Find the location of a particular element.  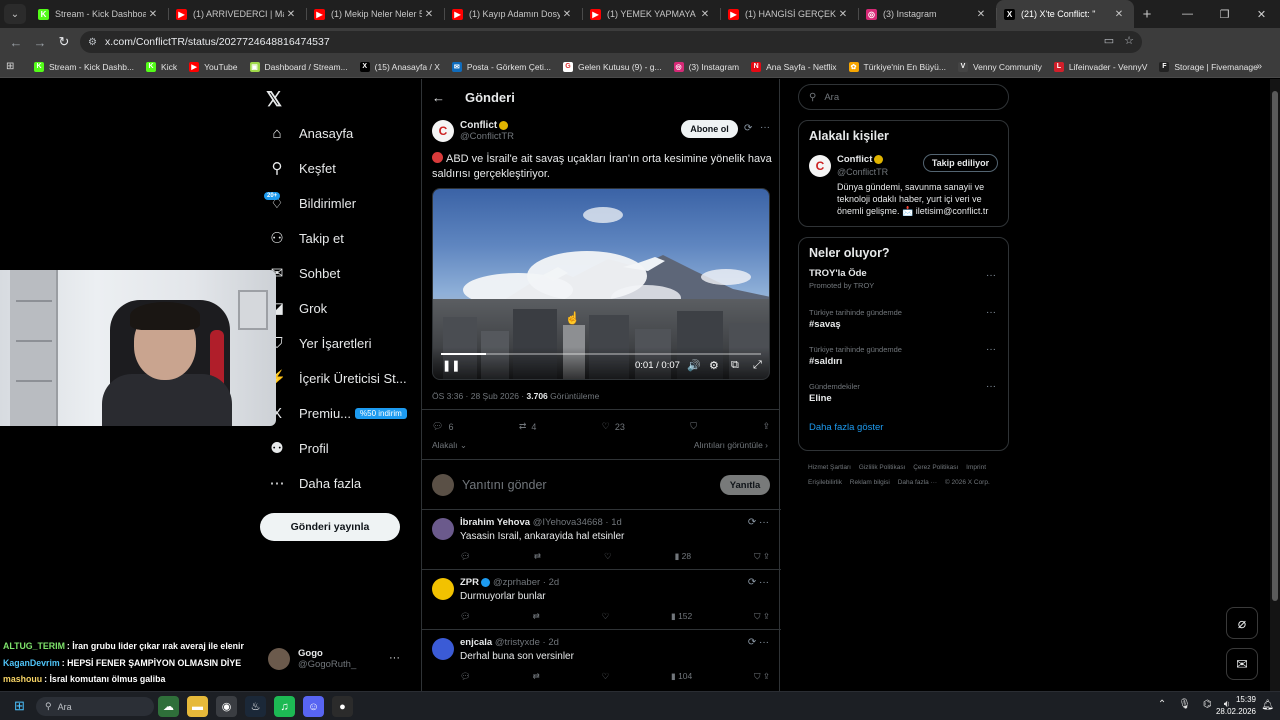

network-icon: ⌬ is located at coordinates (1207, 704).